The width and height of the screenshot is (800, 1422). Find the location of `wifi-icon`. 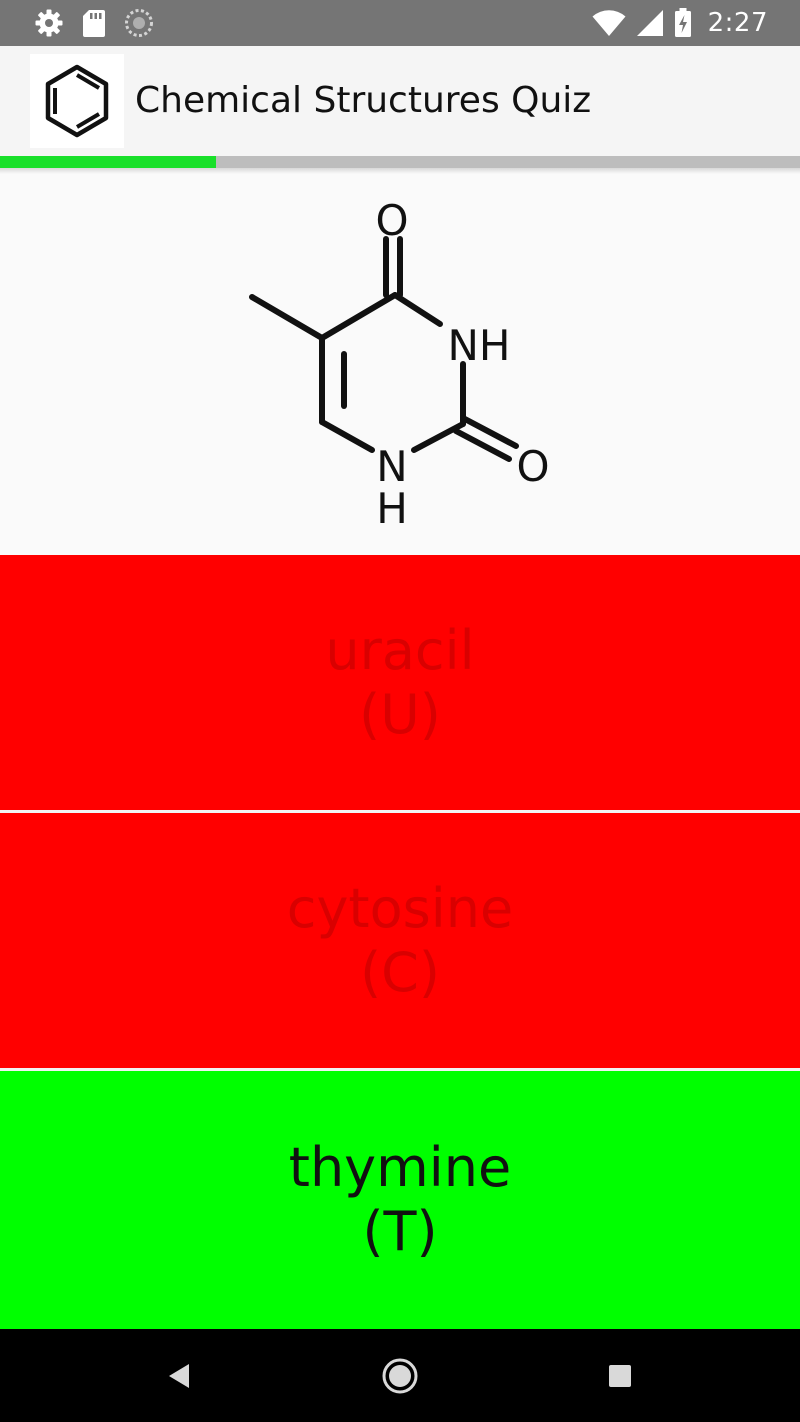

wifi-icon is located at coordinates (609, 23).